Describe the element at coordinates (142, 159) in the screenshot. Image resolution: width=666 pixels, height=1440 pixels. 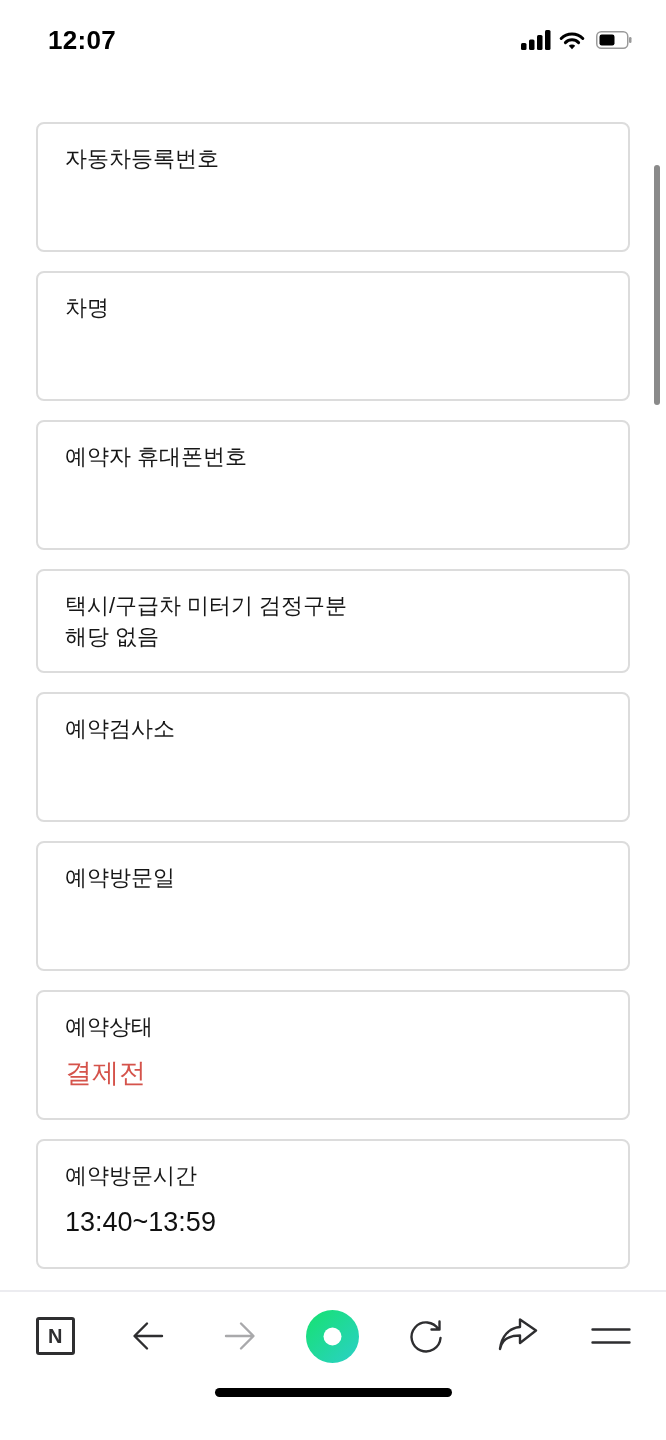
I see `field-label: 자동차등록번호` at that location.